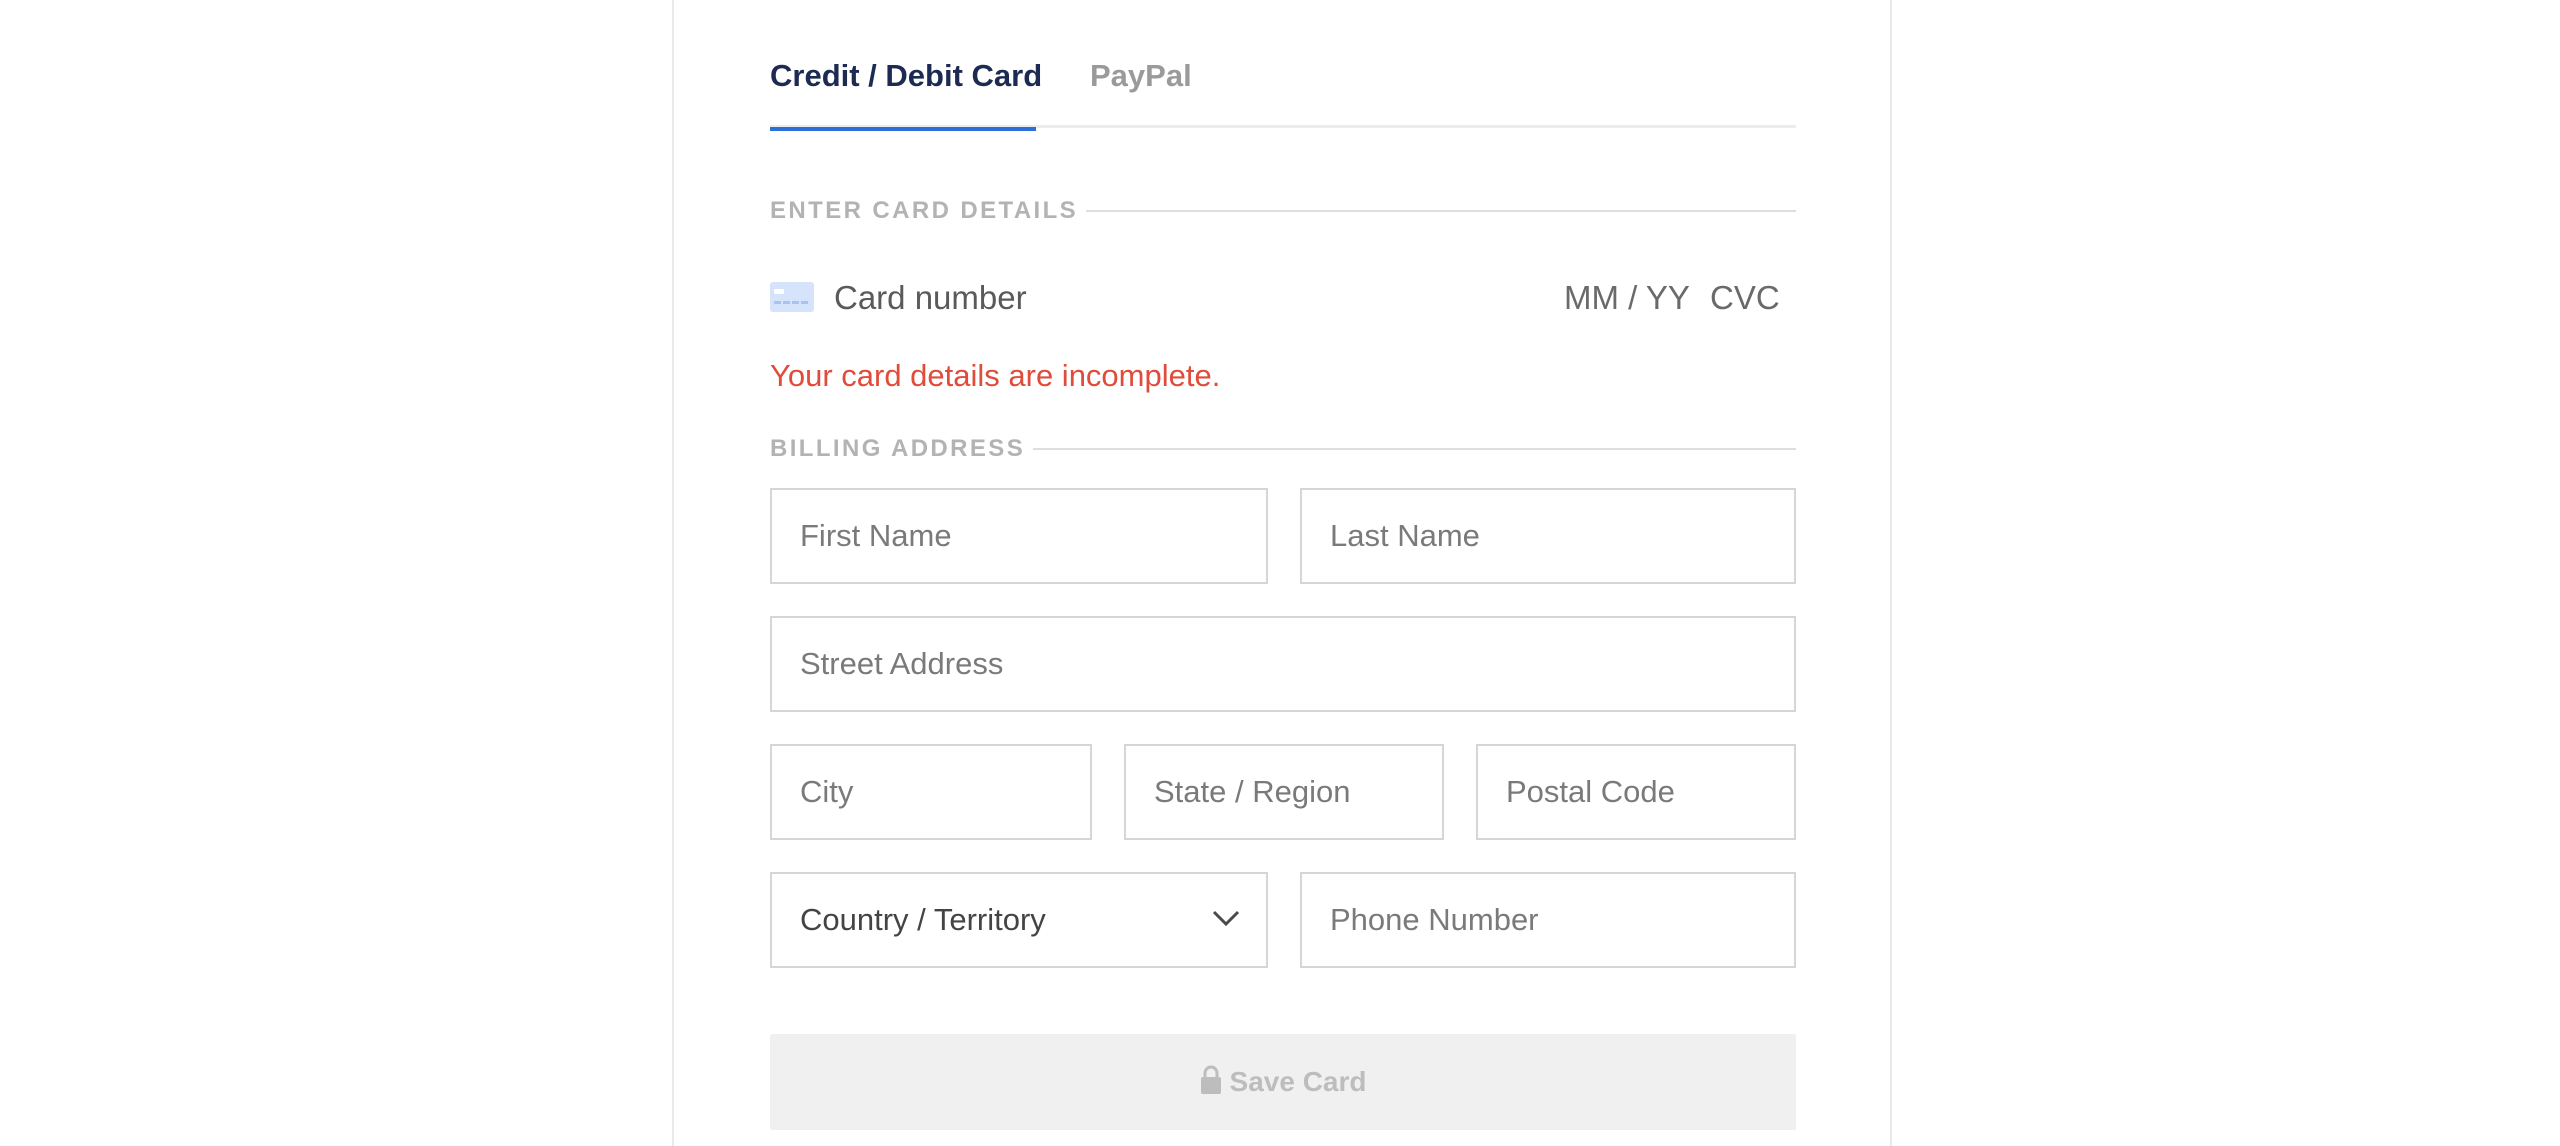 The width and height of the screenshot is (2560, 1146). I want to click on chevron-down-icon, so click(1226, 918).